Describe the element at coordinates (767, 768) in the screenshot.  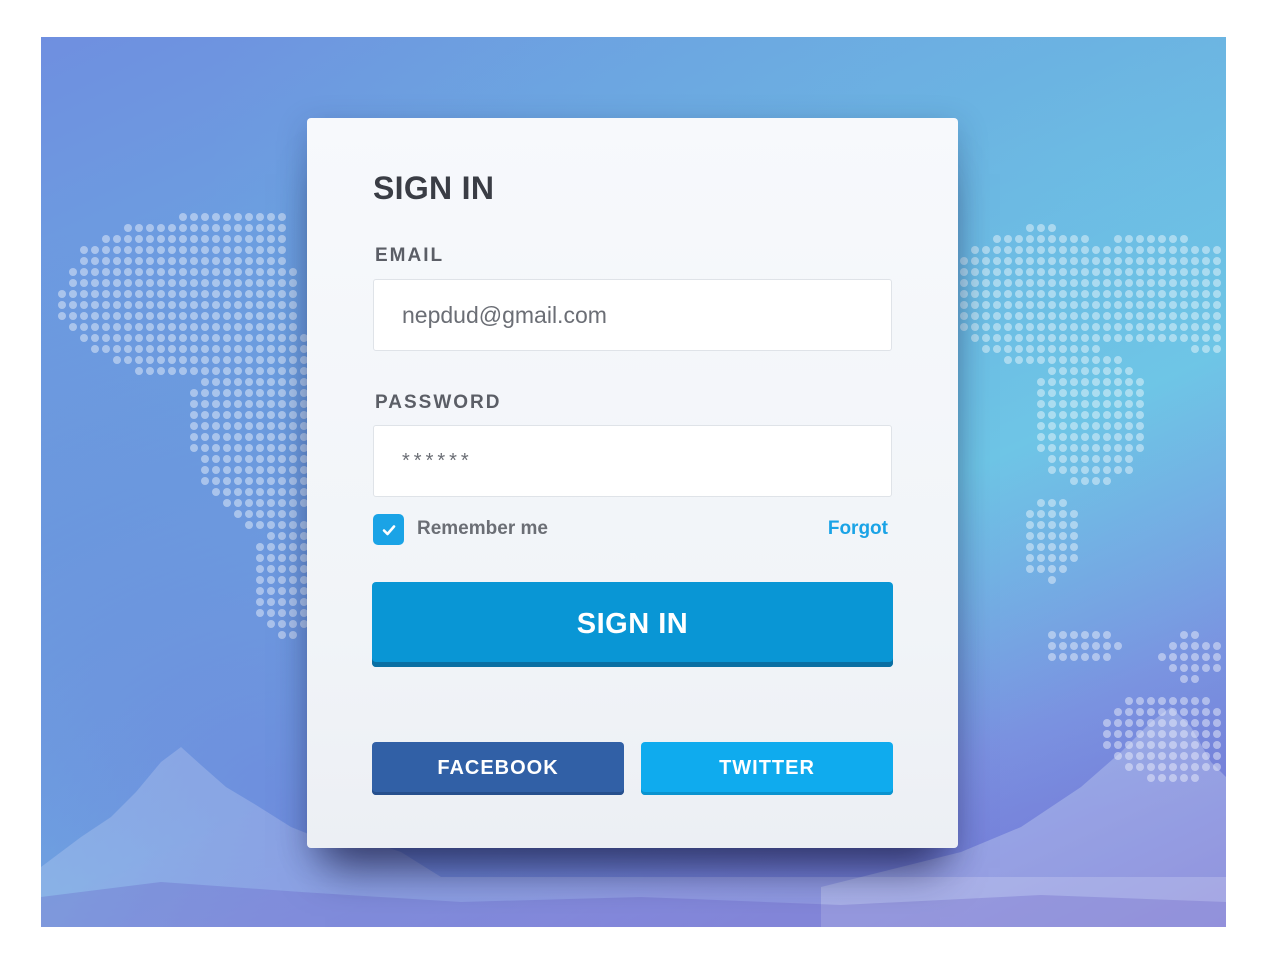
I see `twitter-button: TWITTER` at that location.